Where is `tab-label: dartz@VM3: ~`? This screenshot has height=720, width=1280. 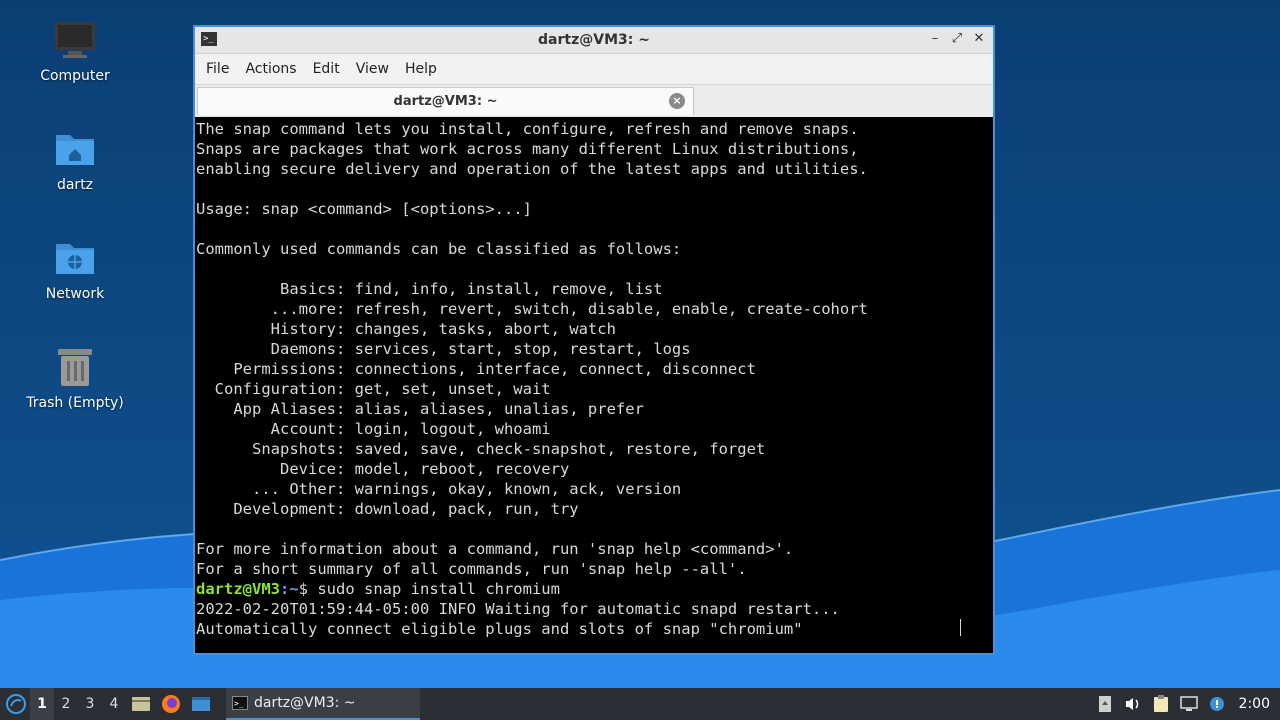
tab-label: dartz@VM3: ~ is located at coordinates (445, 101).